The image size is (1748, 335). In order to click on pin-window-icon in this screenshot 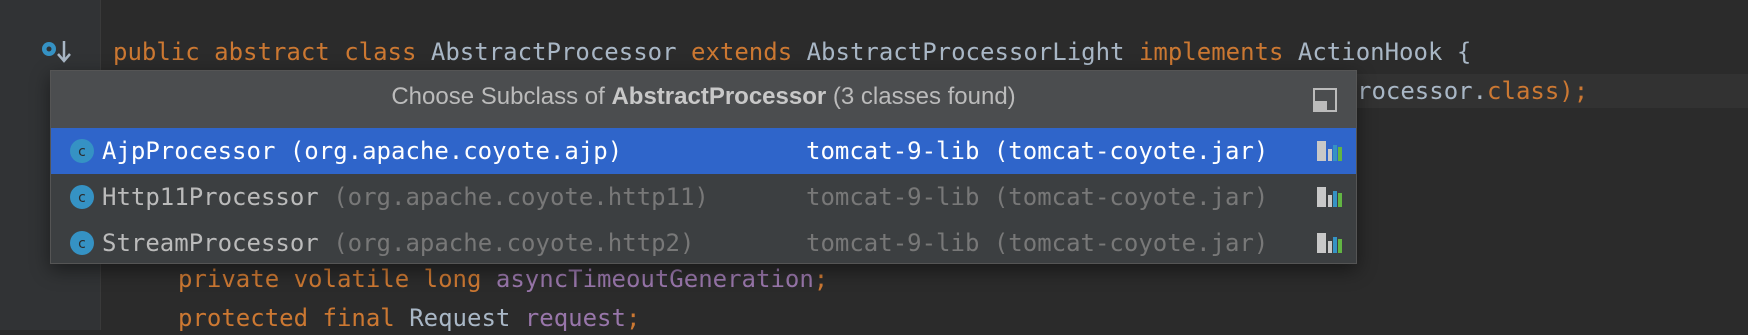, I will do `click(1325, 100)`.